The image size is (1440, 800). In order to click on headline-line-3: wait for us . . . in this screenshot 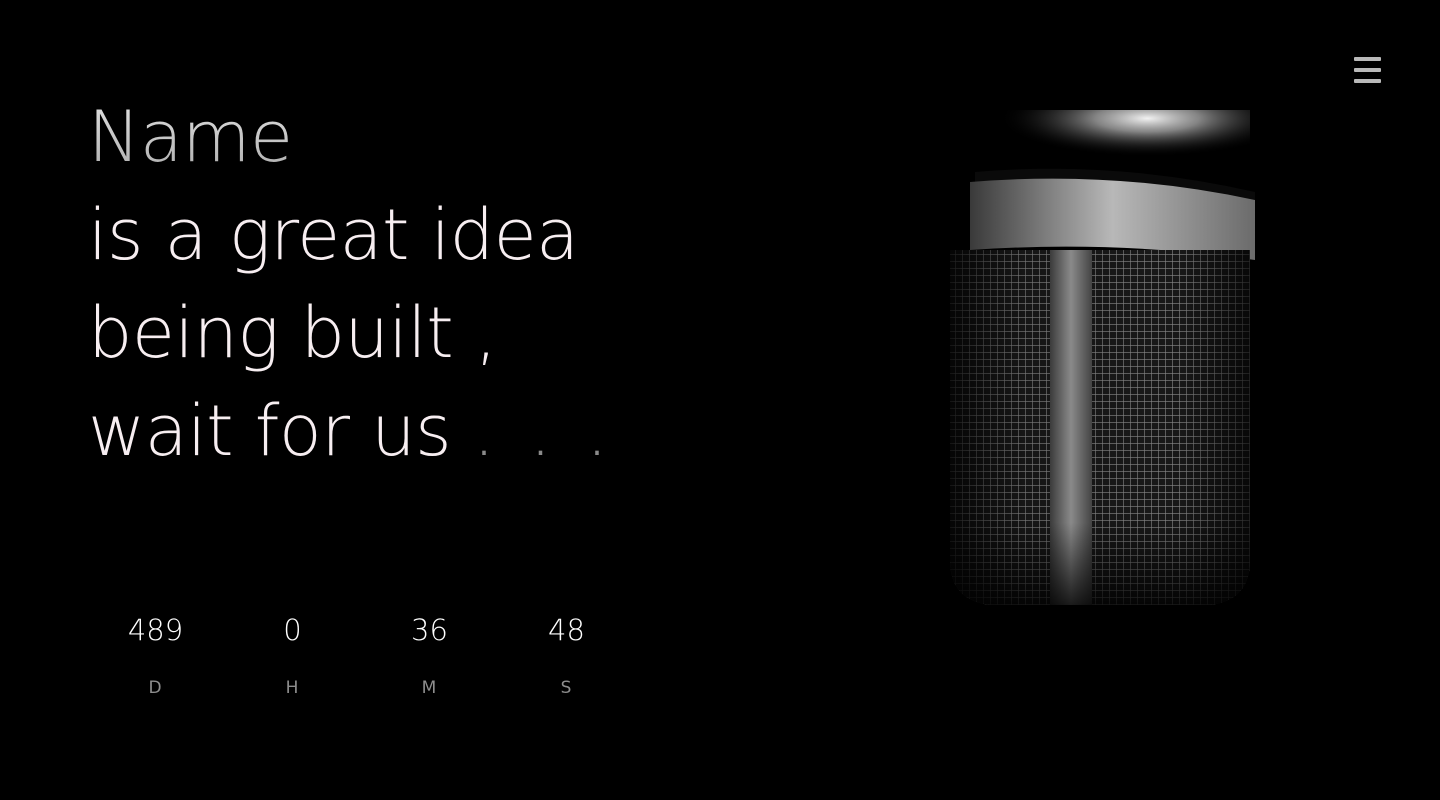, I will do `click(351, 431)`.